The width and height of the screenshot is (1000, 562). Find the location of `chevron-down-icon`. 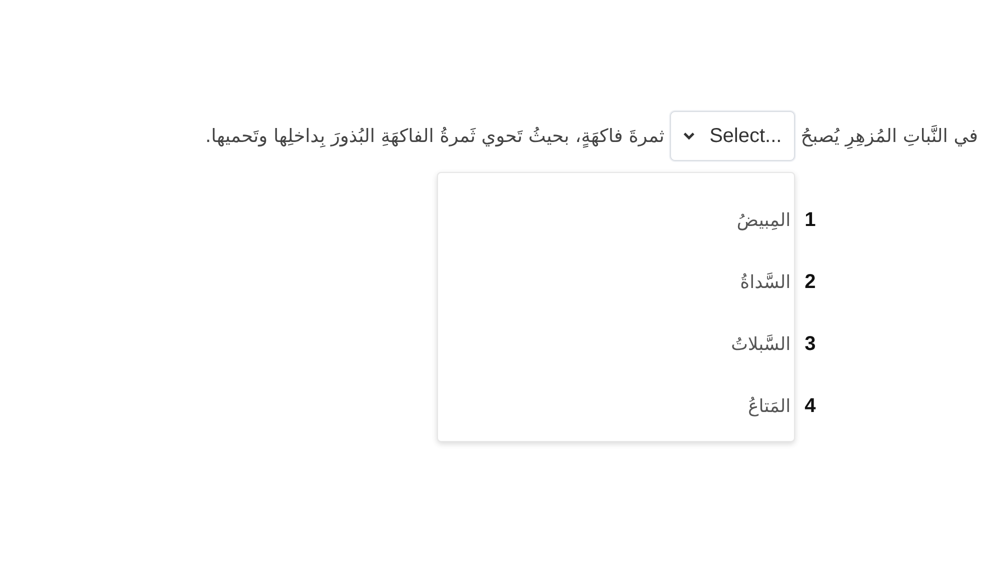

chevron-down-icon is located at coordinates (689, 136).